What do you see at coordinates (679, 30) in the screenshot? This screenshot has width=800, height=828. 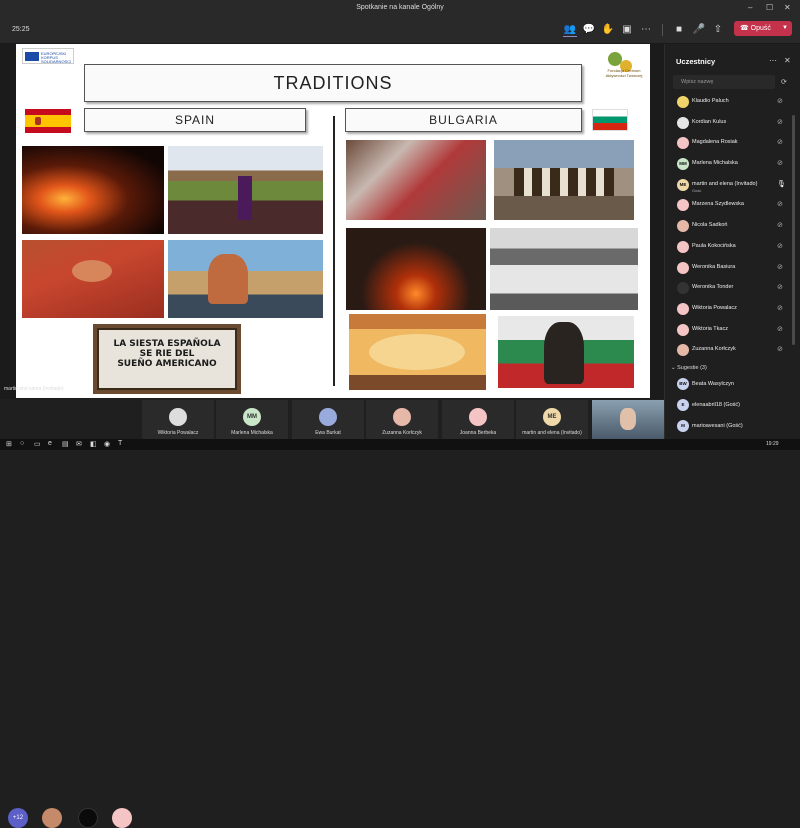 I see `camera-icon: ■` at bounding box center [679, 30].